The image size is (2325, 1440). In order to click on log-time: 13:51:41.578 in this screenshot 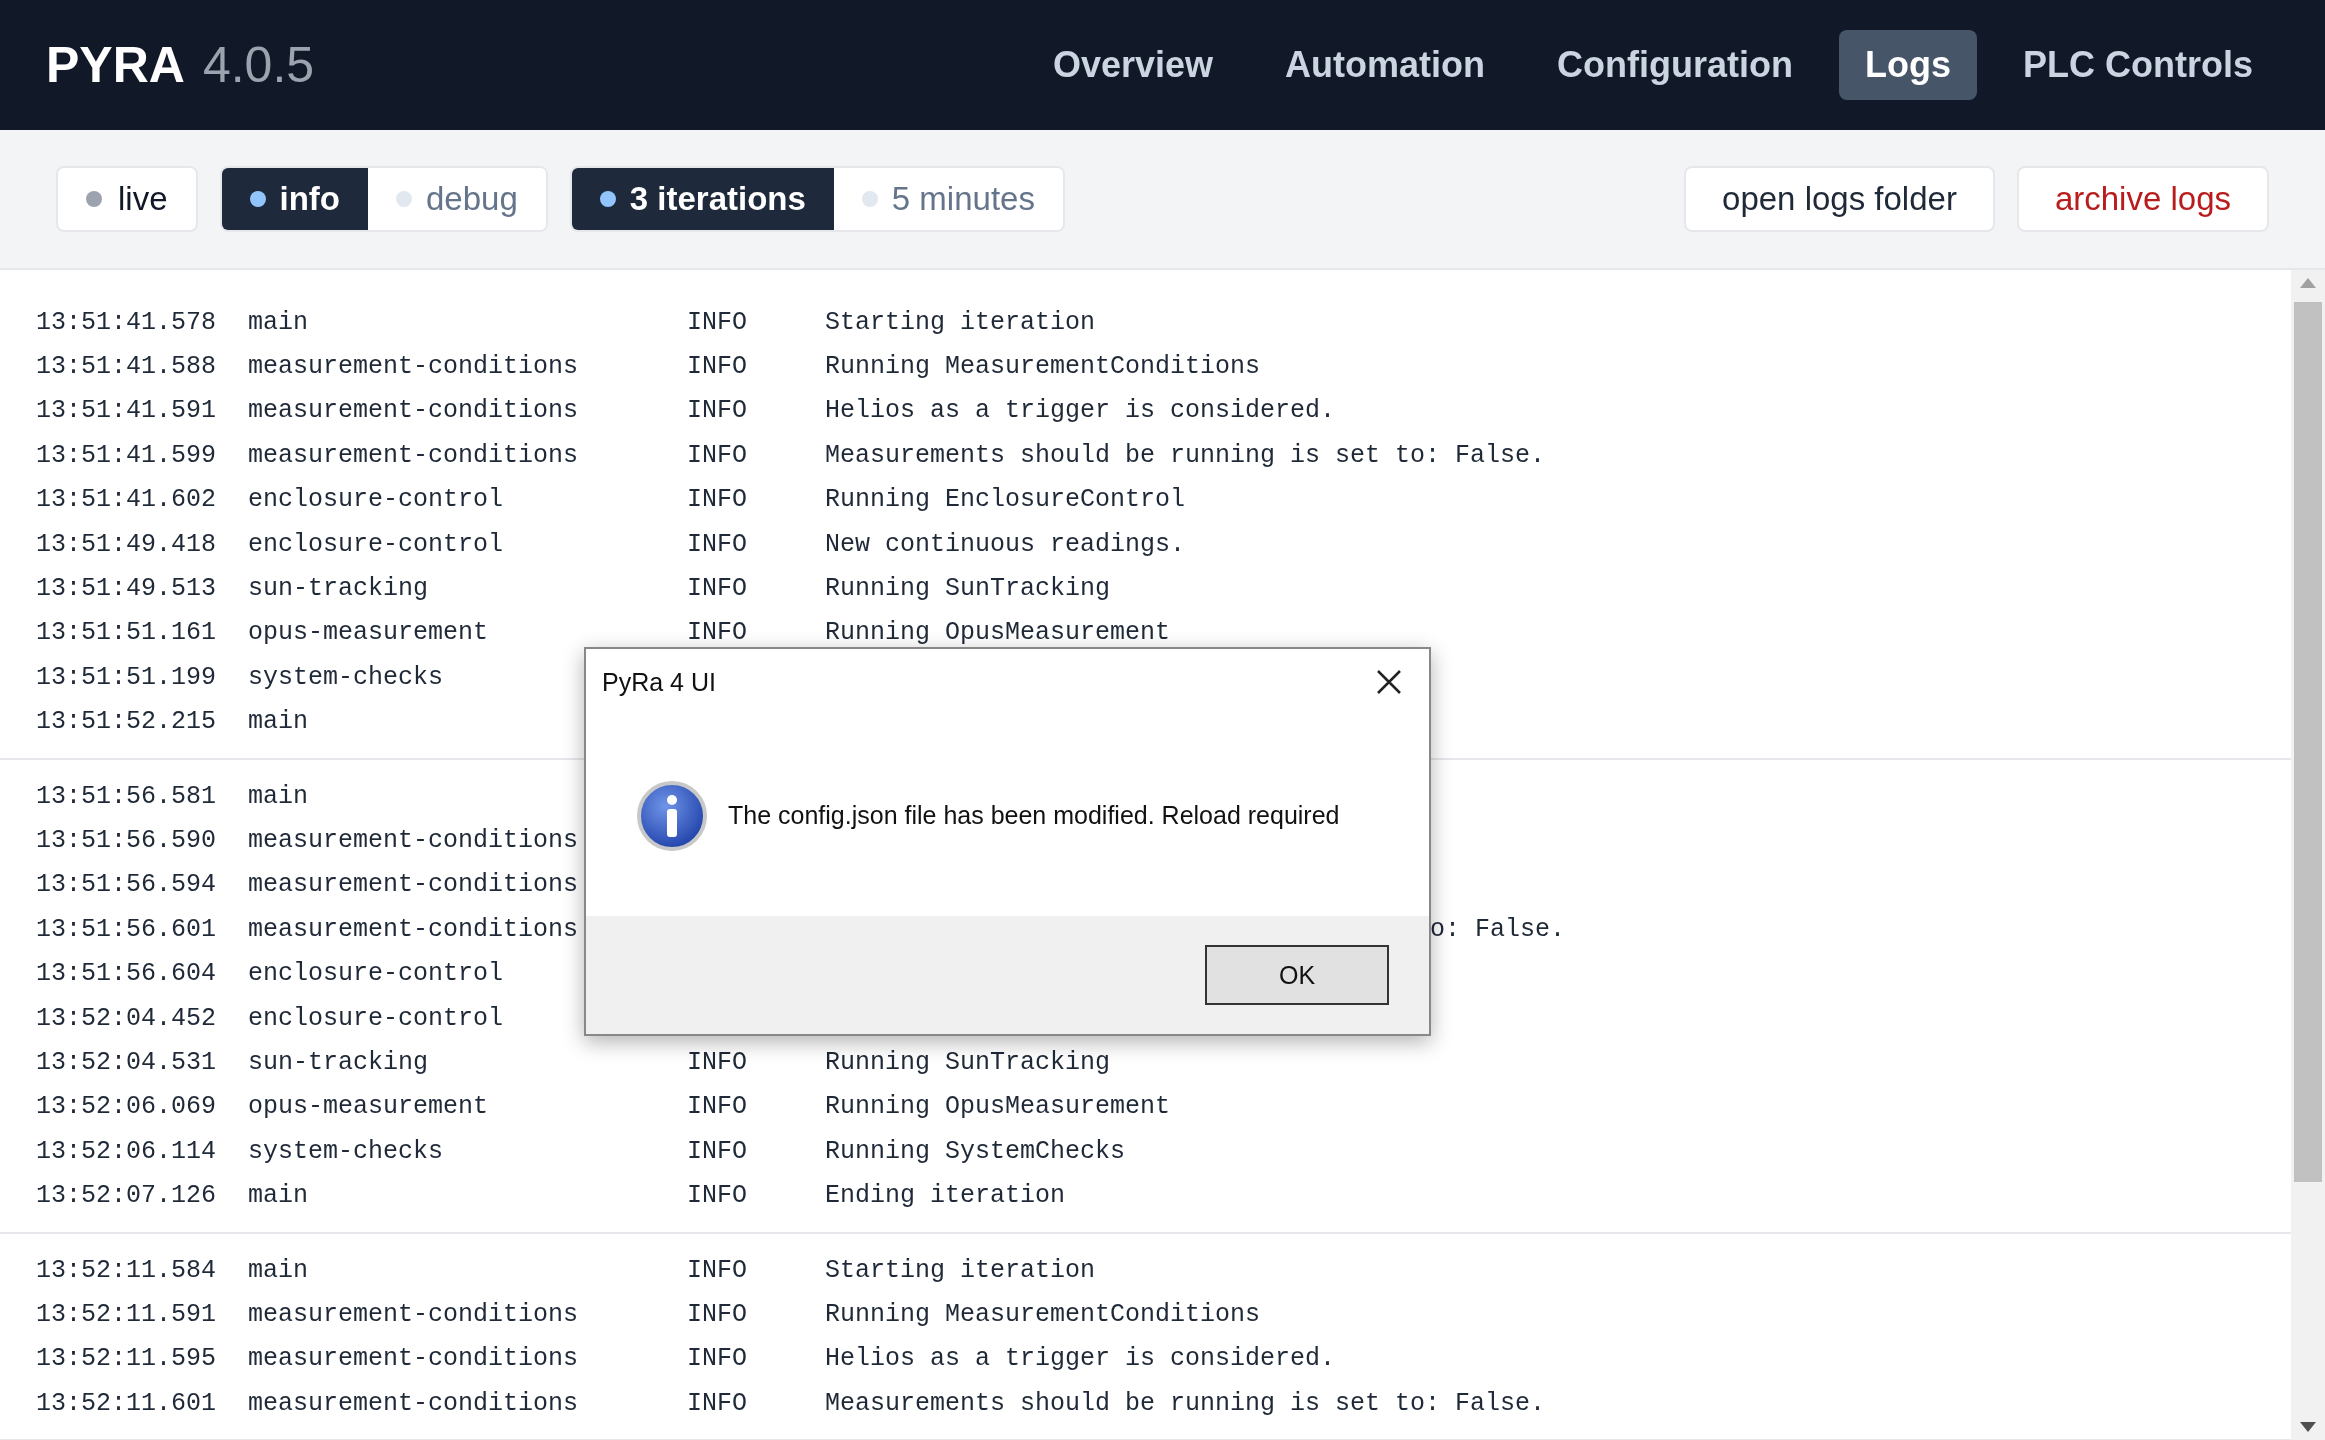, I will do `click(127, 322)`.